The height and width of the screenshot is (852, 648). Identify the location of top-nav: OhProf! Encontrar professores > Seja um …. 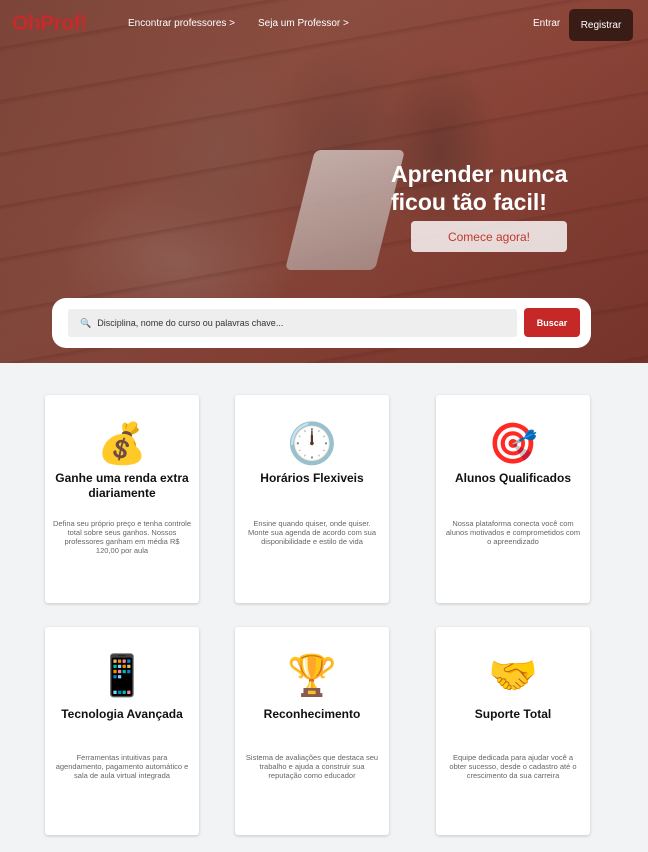
(324, 24).